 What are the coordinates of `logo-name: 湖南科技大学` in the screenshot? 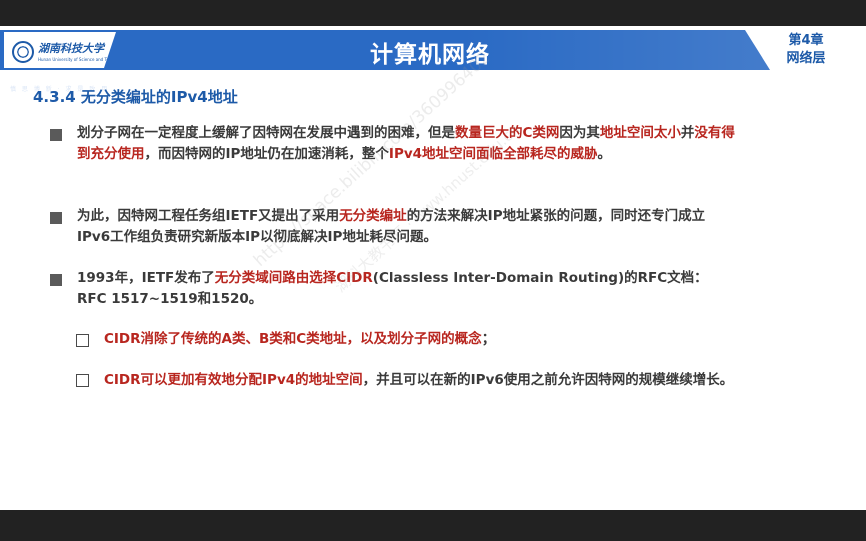 It's located at (71, 48).